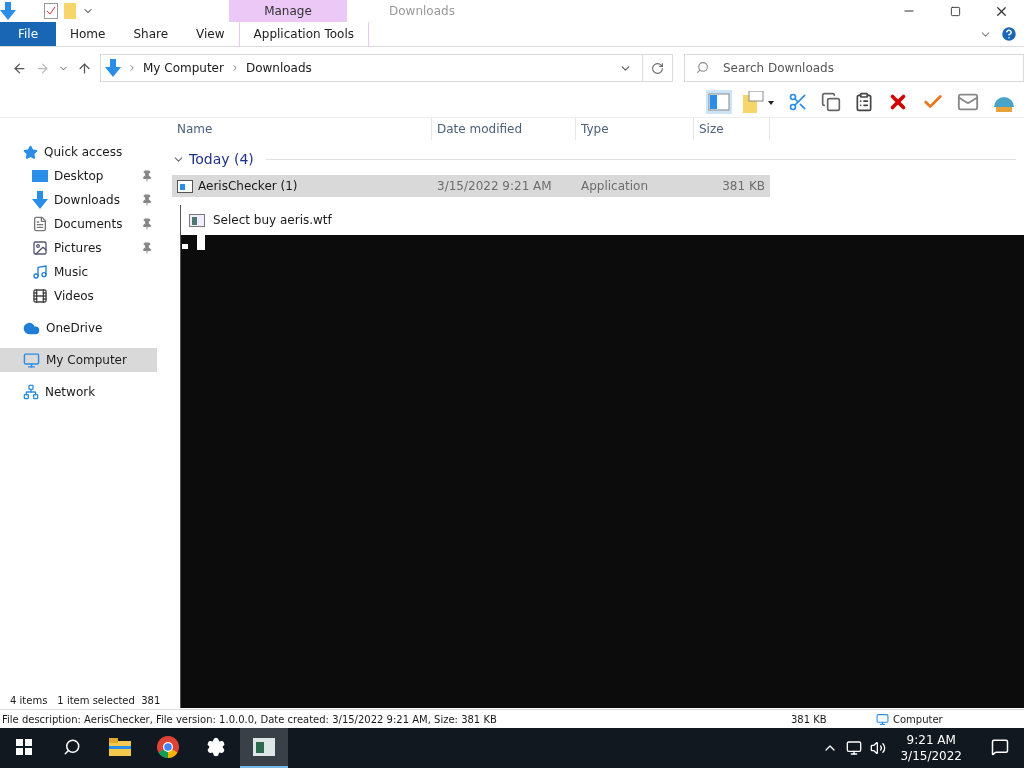 This screenshot has height=768, width=1024. What do you see at coordinates (78, 152) in the screenshot?
I see `sidebar-item: Quick access` at bounding box center [78, 152].